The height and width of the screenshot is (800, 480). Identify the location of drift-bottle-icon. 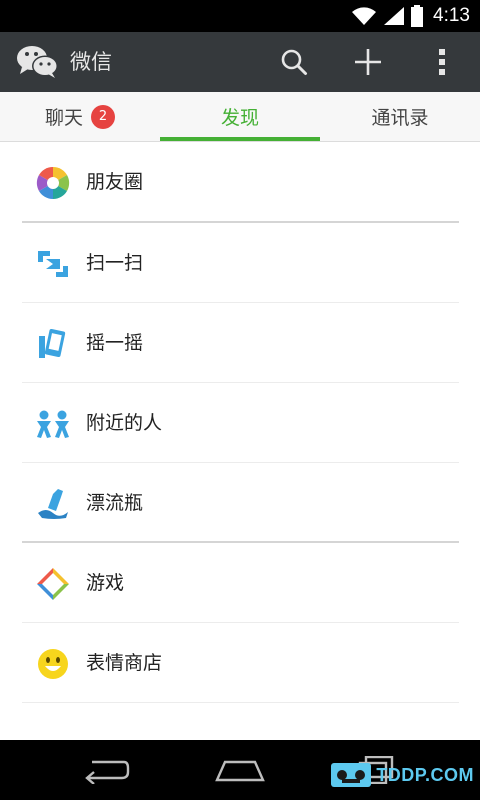
(53, 504).